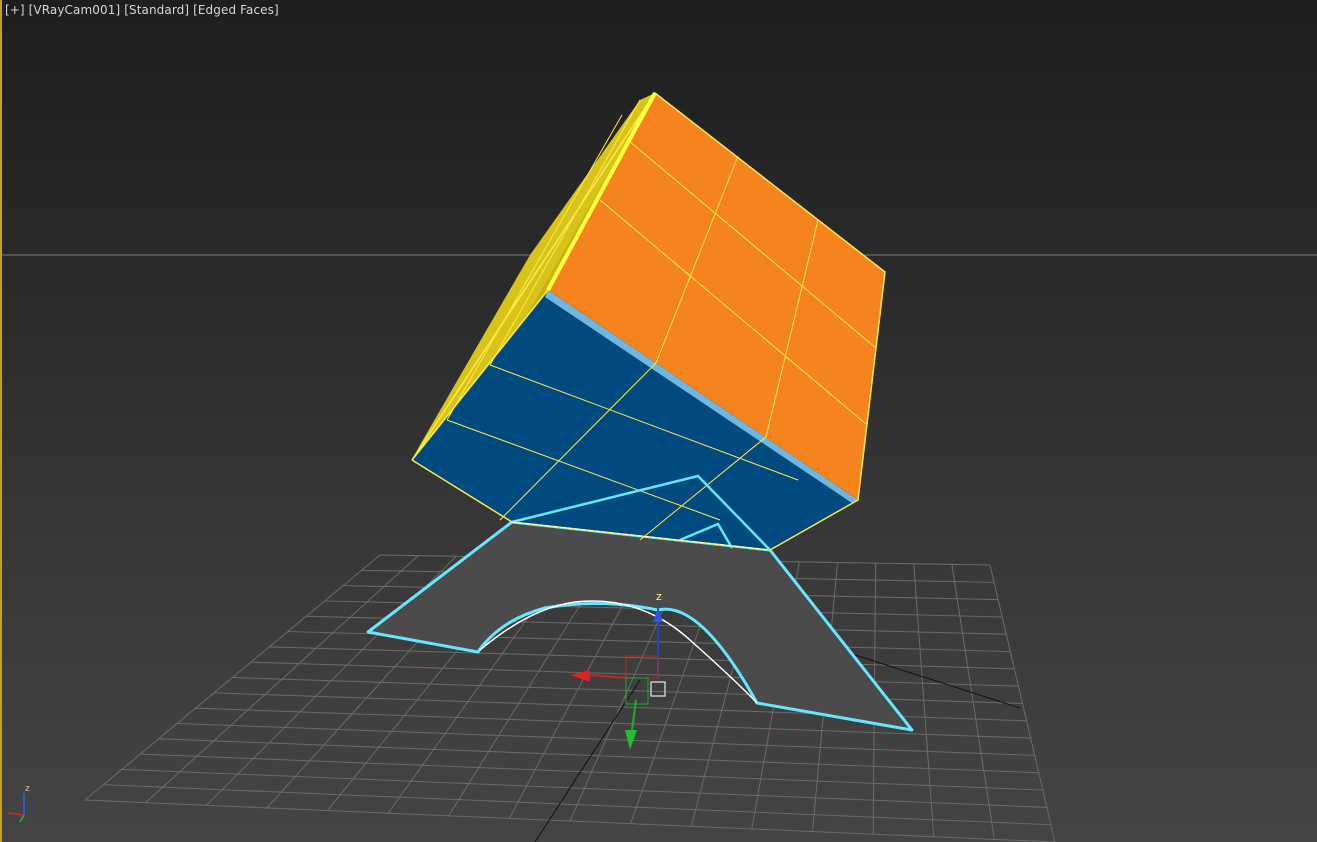 This screenshot has height=842, width=1317. I want to click on gizmo-center-handle, so click(658, 689).